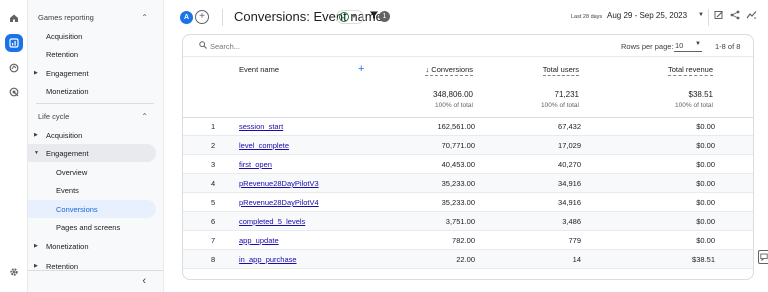 This screenshot has width=768, height=292. Describe the element at coordinates (679, 45) in the screenshot. I see `rows-per-page-value: 10` at that location.